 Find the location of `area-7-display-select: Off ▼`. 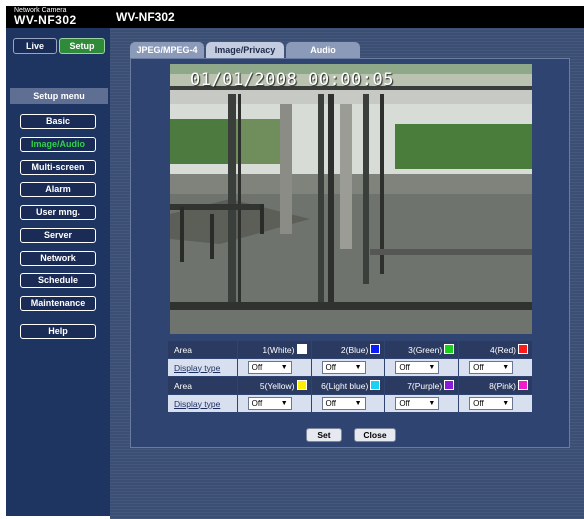

area-7-display-select: Off ▼ is located at coordinates (417, 403).